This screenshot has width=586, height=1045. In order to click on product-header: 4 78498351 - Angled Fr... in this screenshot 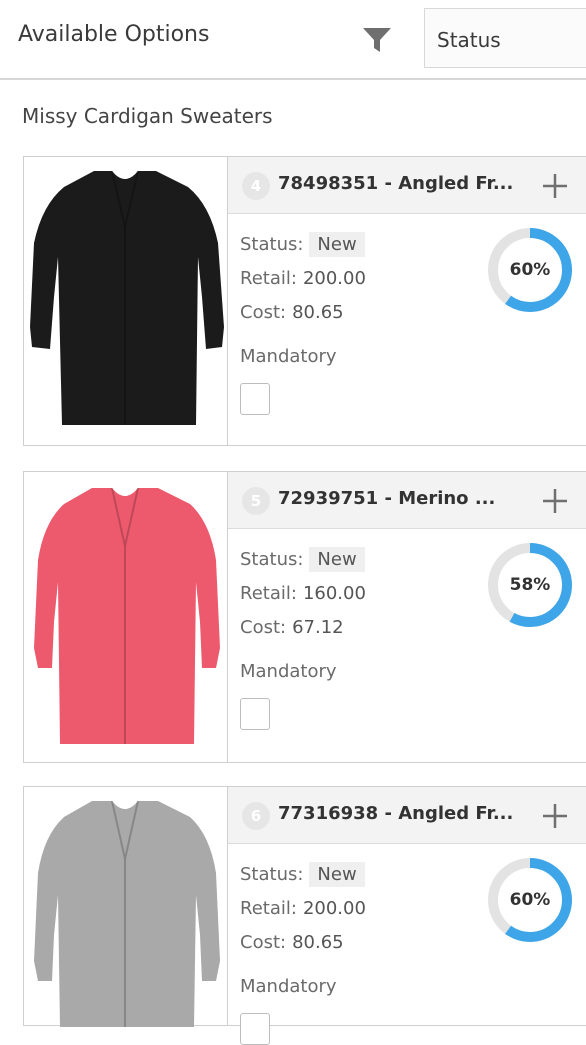, I will do `click(407, 185)`.